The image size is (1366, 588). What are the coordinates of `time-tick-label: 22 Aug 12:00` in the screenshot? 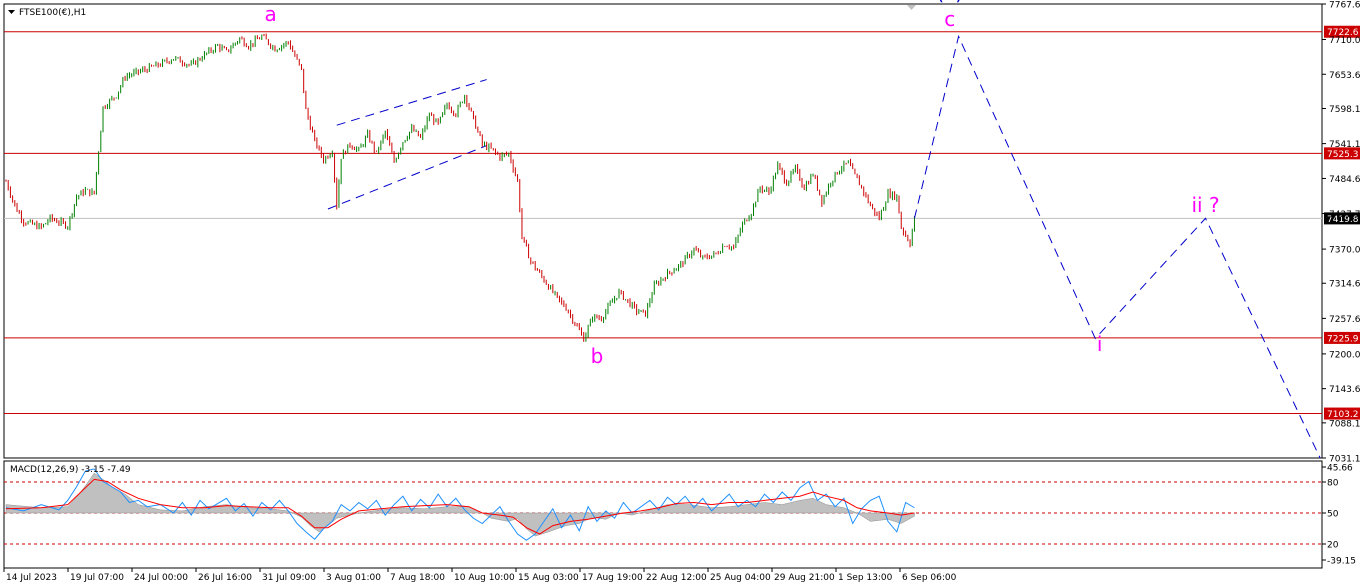 It's located at (676, 578).